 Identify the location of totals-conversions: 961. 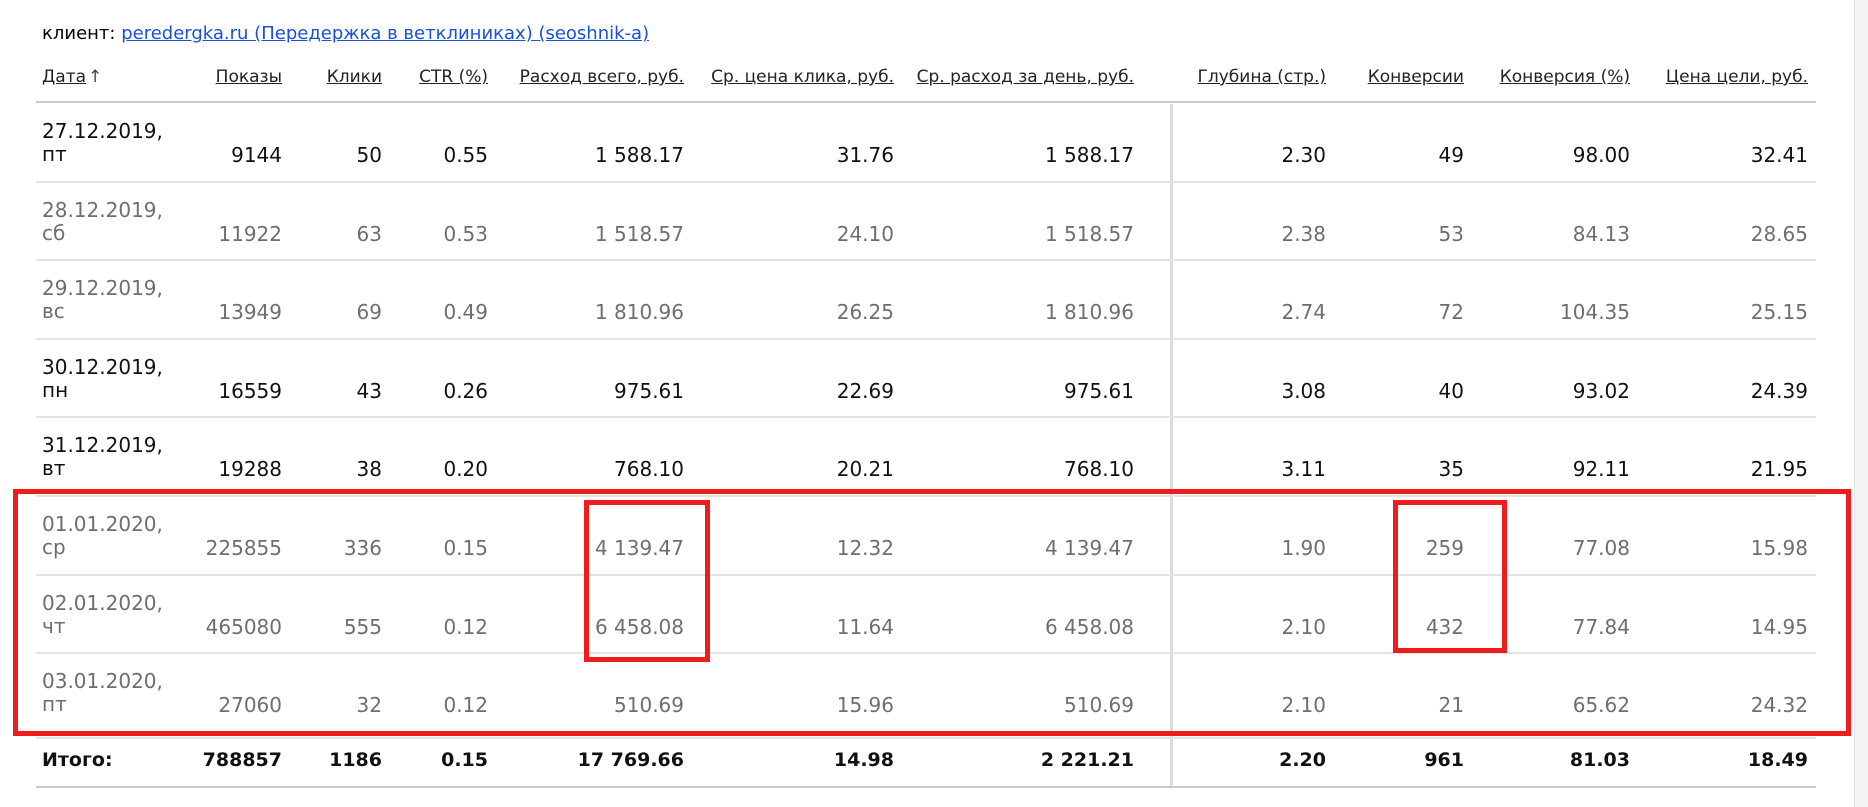
(1444, 760).